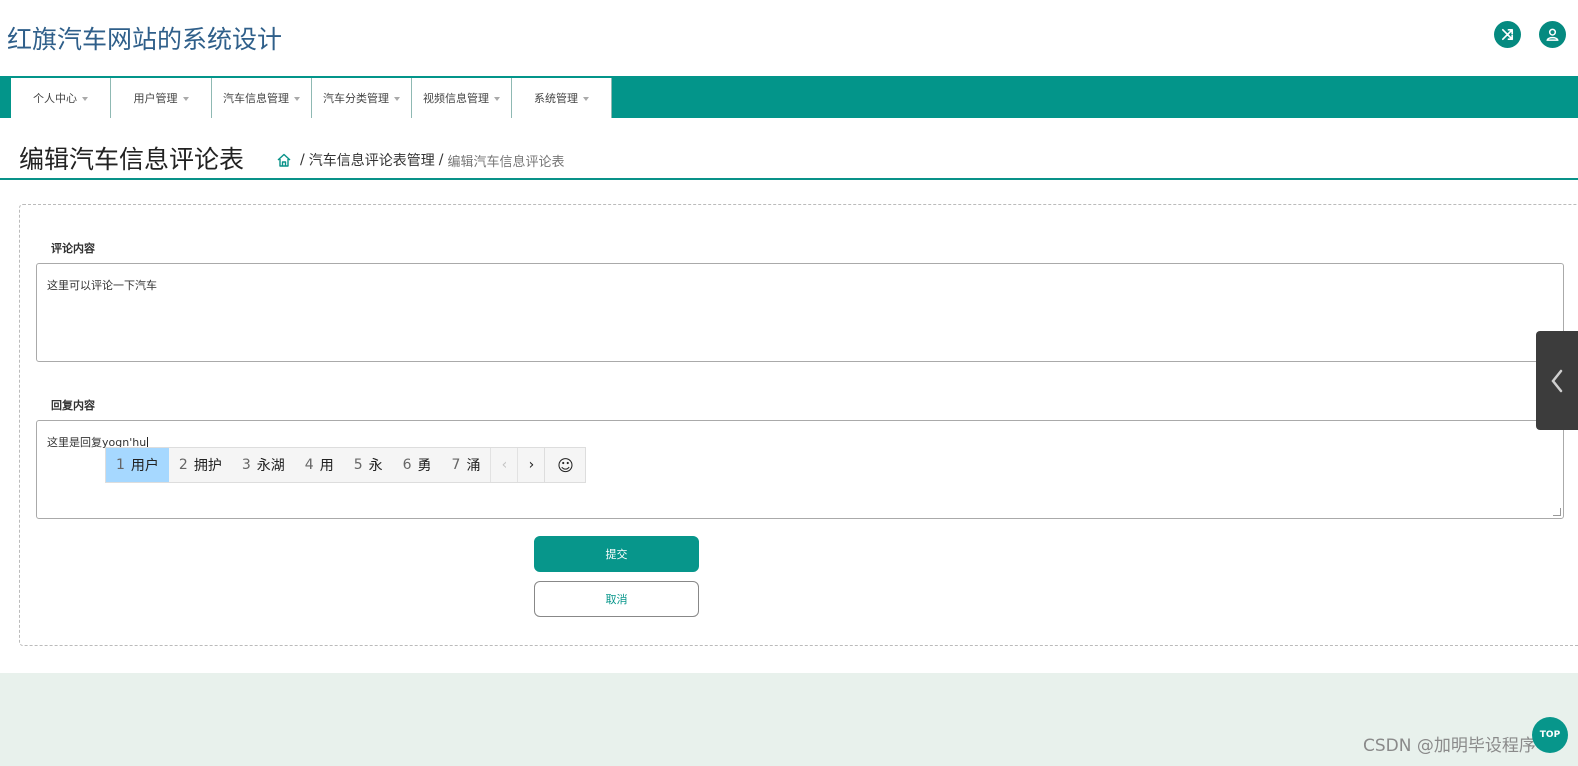  Describe the element at coordinates (263, 465) in the screenshot. I see `ime-candidate: 3 永湖` at that location.